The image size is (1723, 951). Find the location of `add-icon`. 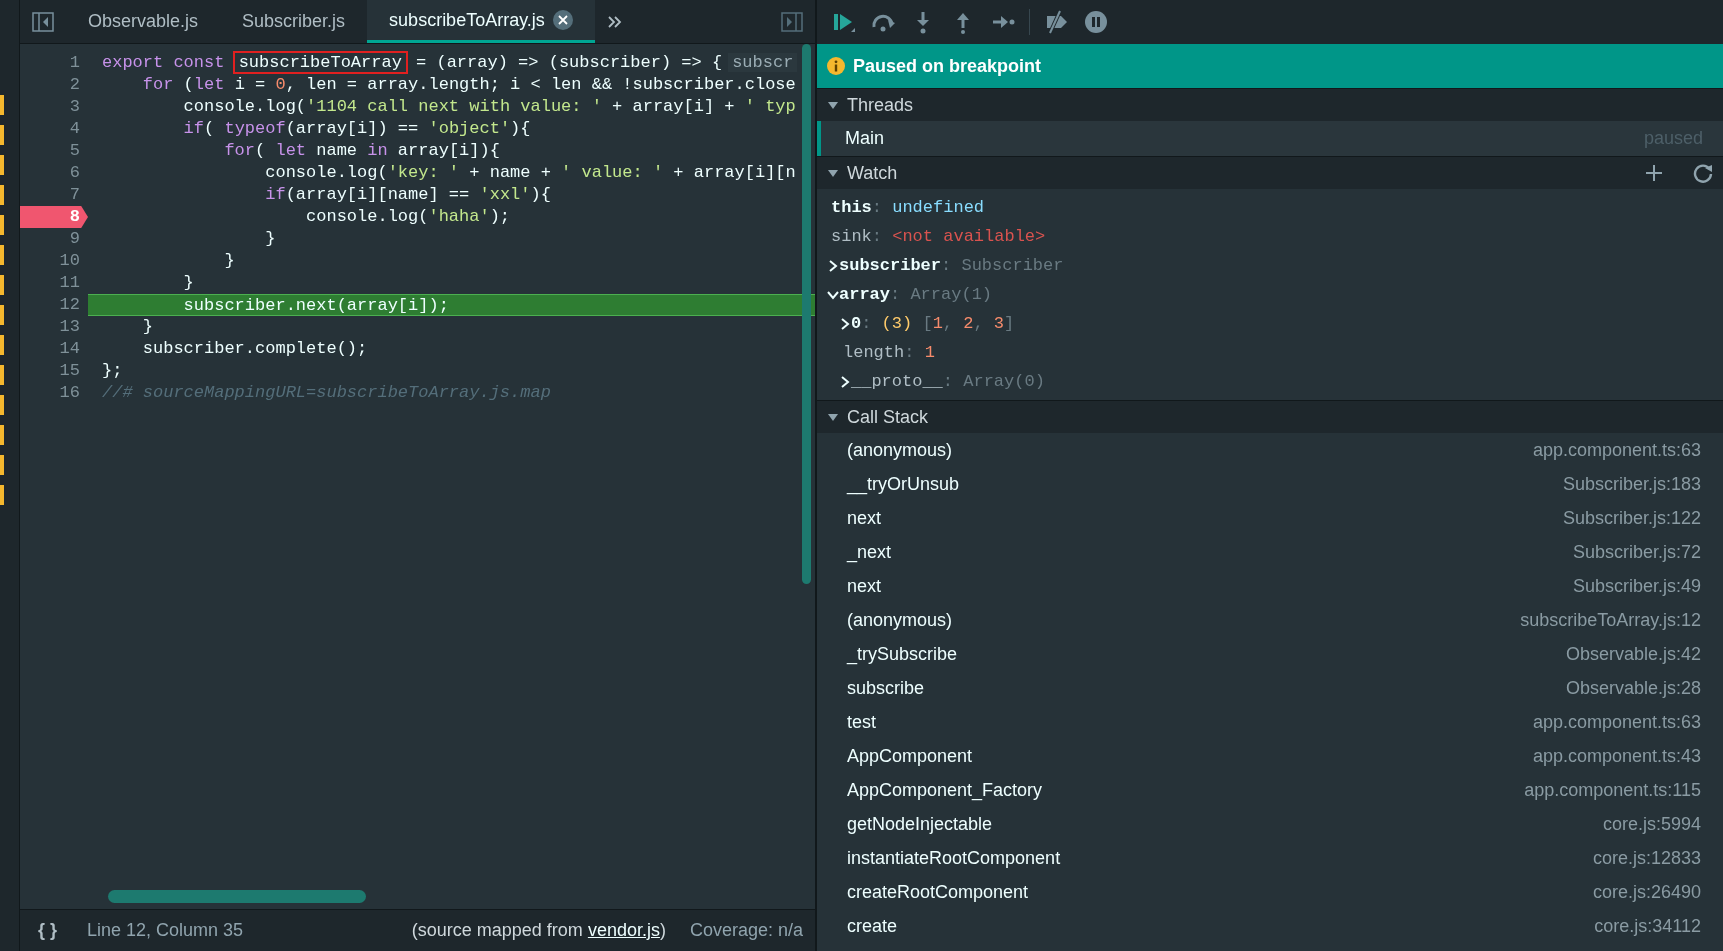

add-icon is located at coordinates (1654, 173).